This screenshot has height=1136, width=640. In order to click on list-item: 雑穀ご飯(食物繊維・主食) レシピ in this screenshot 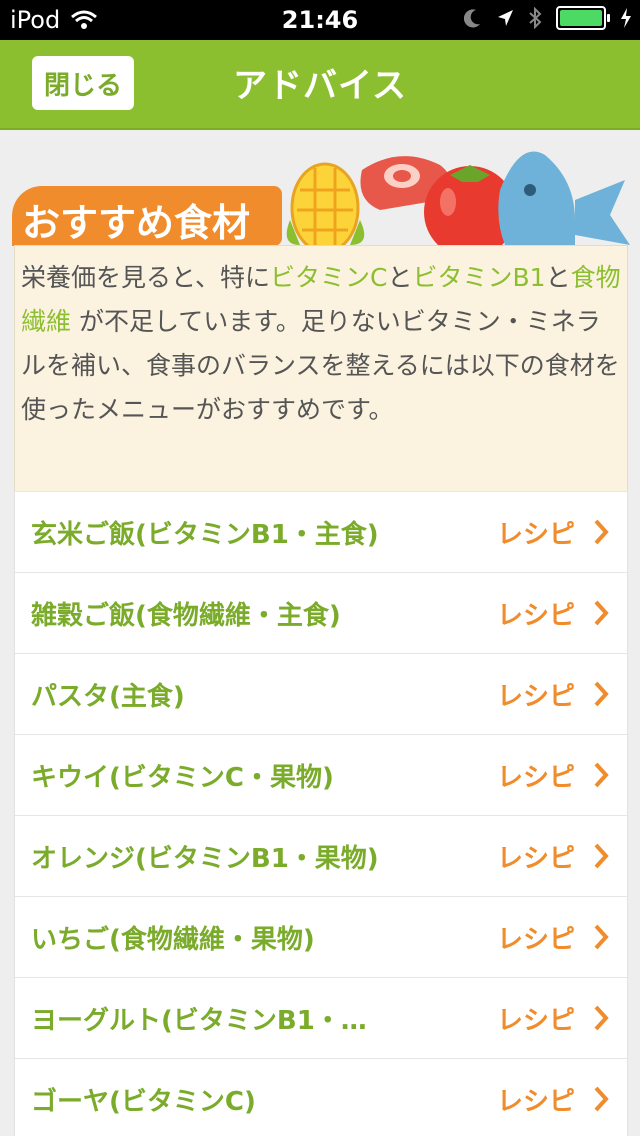, I will do `click(321, 612)`.